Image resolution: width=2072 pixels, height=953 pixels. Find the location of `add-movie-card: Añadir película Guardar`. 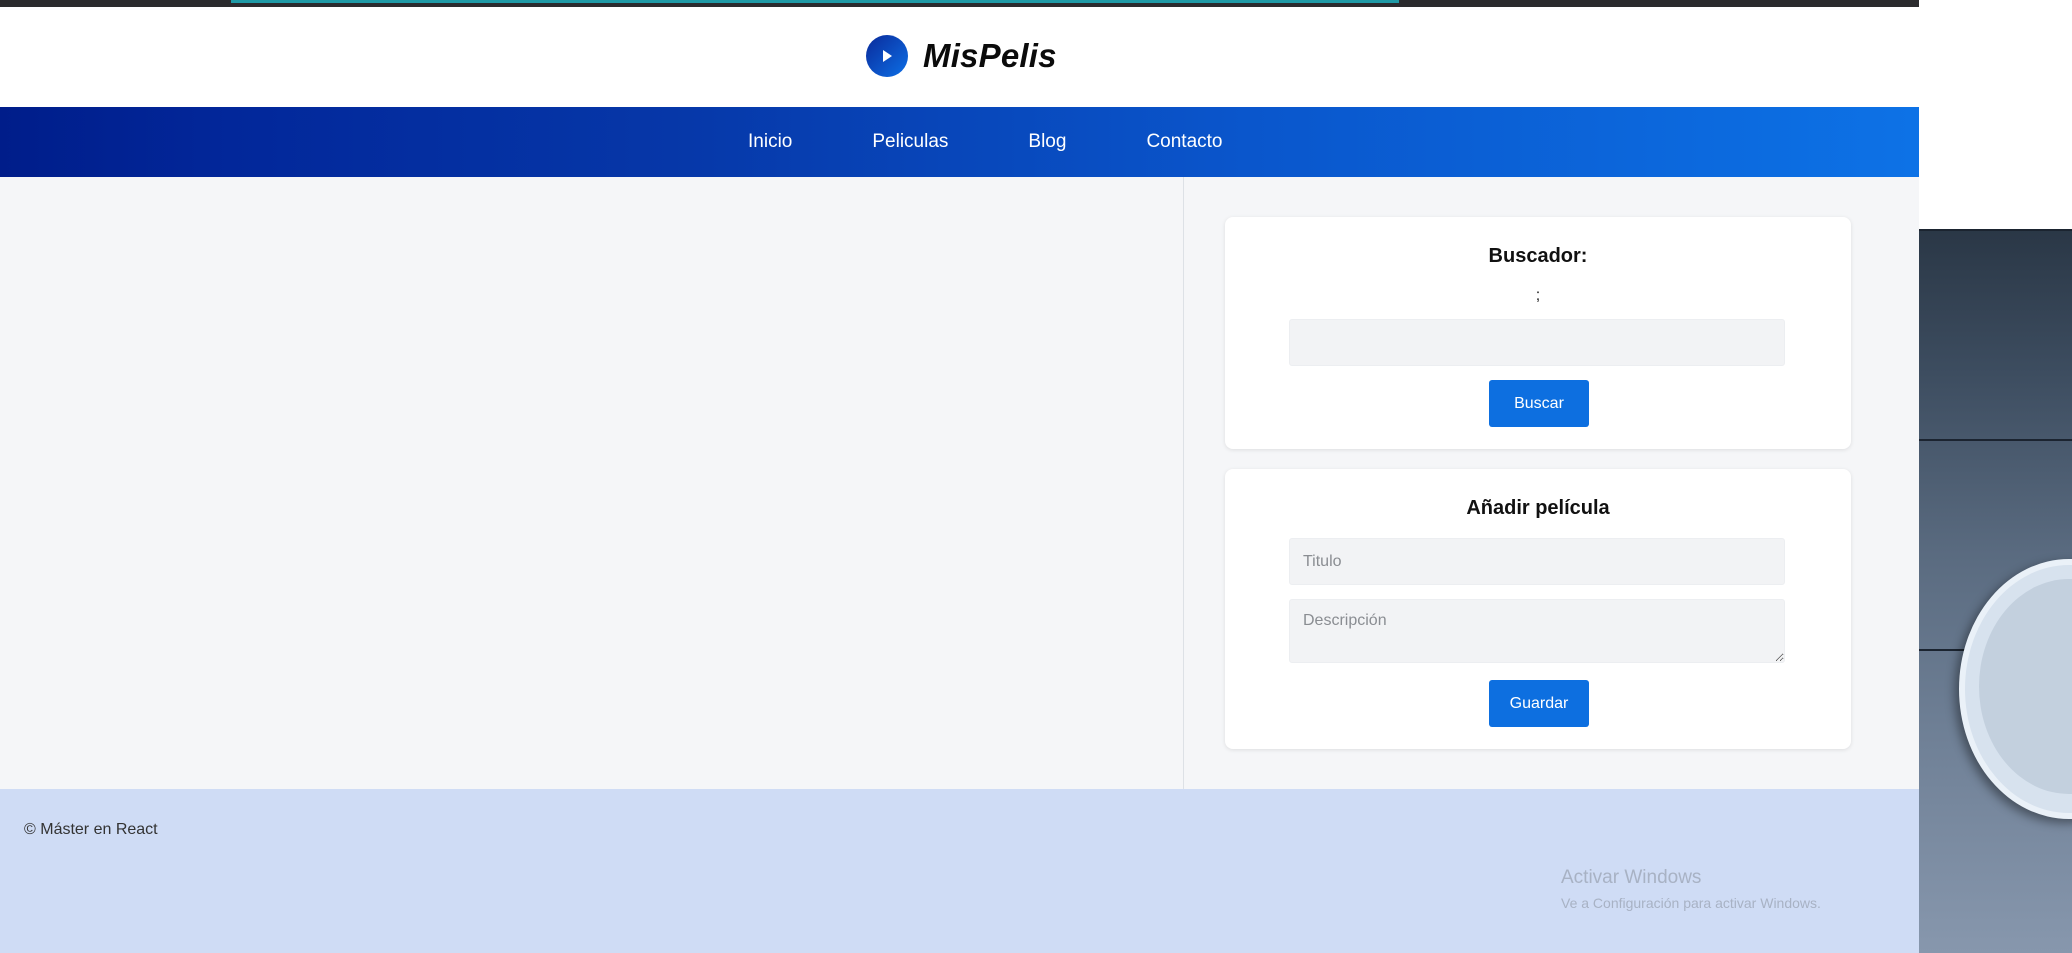

add-movie-card: Añadir película Guardar is located at coordinates (1538, 609).